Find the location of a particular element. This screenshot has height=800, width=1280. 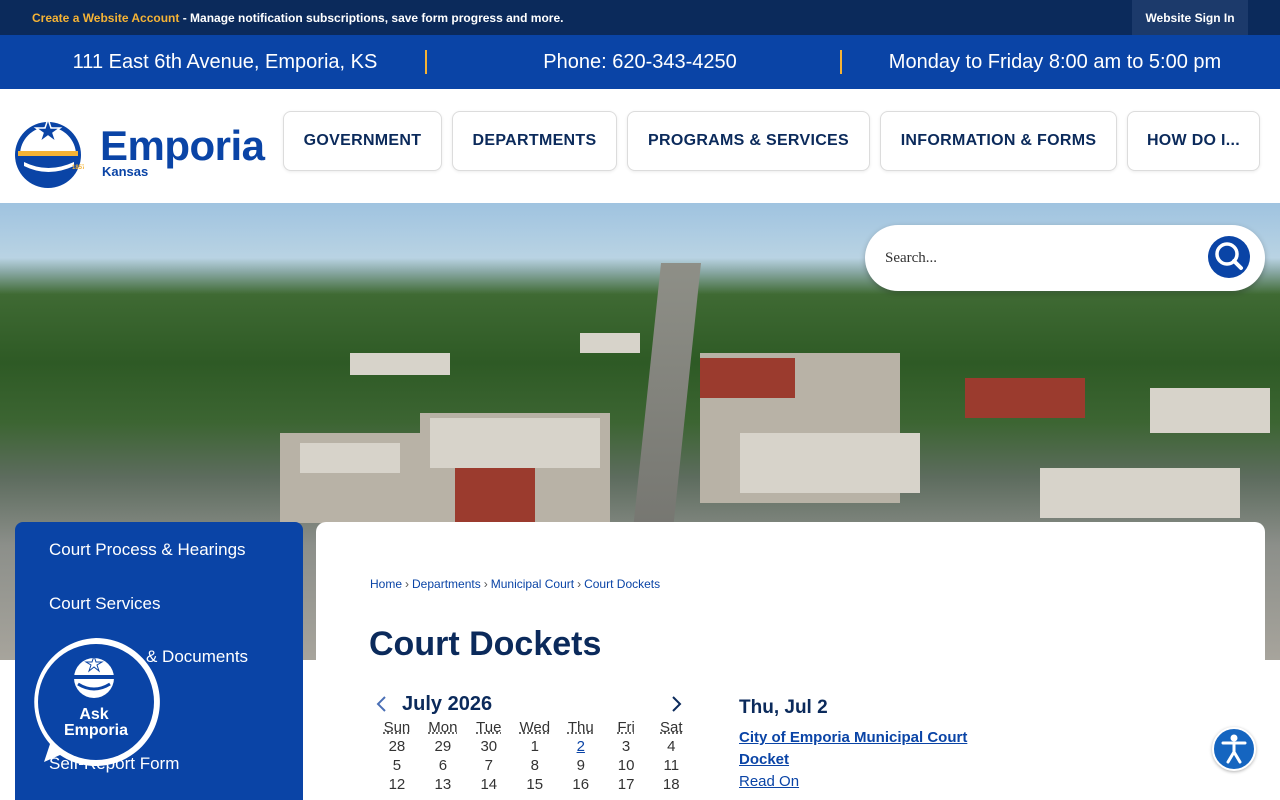

calendar-weekday-row: Sun Mon Tue Wed Thu Fri Sat is located at coordinates (534, 727).